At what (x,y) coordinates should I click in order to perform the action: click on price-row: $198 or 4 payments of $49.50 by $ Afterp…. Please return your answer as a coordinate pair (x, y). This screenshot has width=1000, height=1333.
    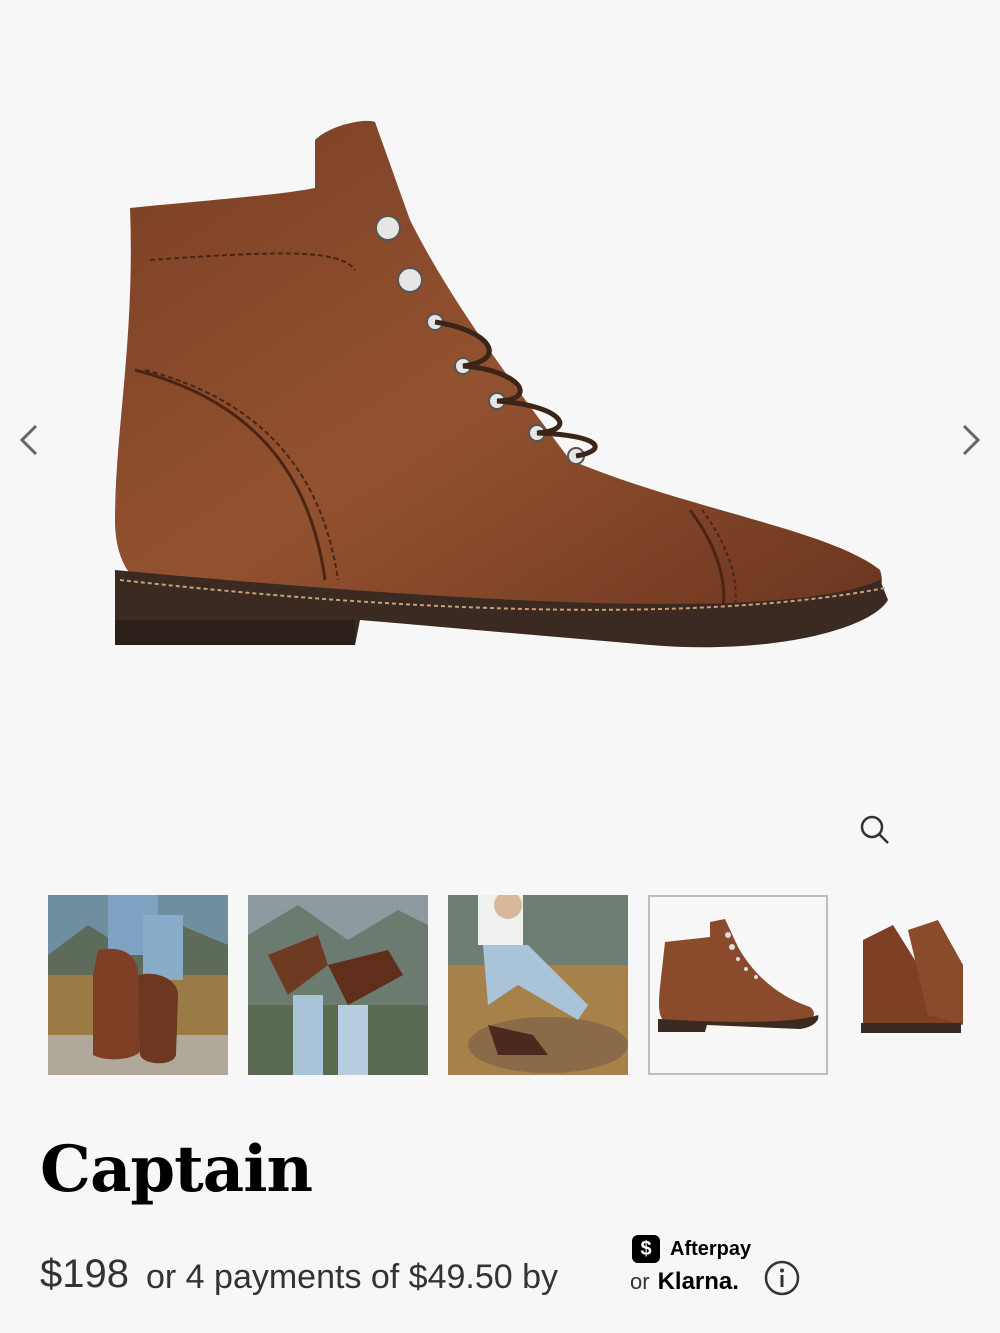
    Looking at the image, I should click on (510, 1273).